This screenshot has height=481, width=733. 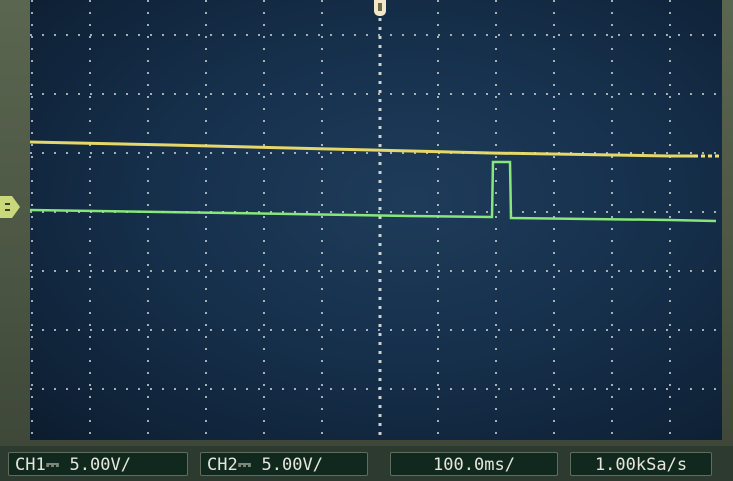 What do you see at coordinates (229, 465) in the screenshot?
I see `ch2-label: CH2⎓` at bounding box center [229, 465].